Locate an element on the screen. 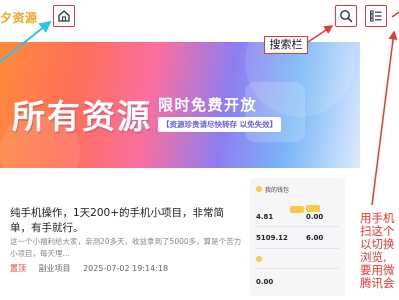 The image size is (399, 300). search-button is located at coordinates (346, 16).